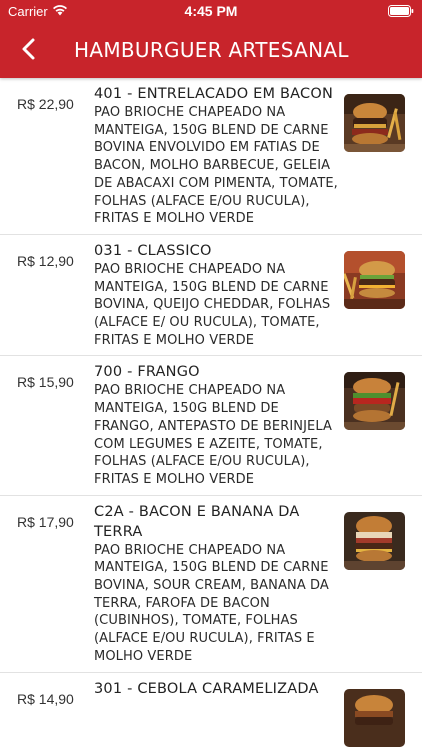 The width and height of the screenshot is (422, 750). Describe the element at coordinates (216, 712) in the screenshot. I see `item-content: 301 - CEBOLA CARAMELIZADA` at that location.